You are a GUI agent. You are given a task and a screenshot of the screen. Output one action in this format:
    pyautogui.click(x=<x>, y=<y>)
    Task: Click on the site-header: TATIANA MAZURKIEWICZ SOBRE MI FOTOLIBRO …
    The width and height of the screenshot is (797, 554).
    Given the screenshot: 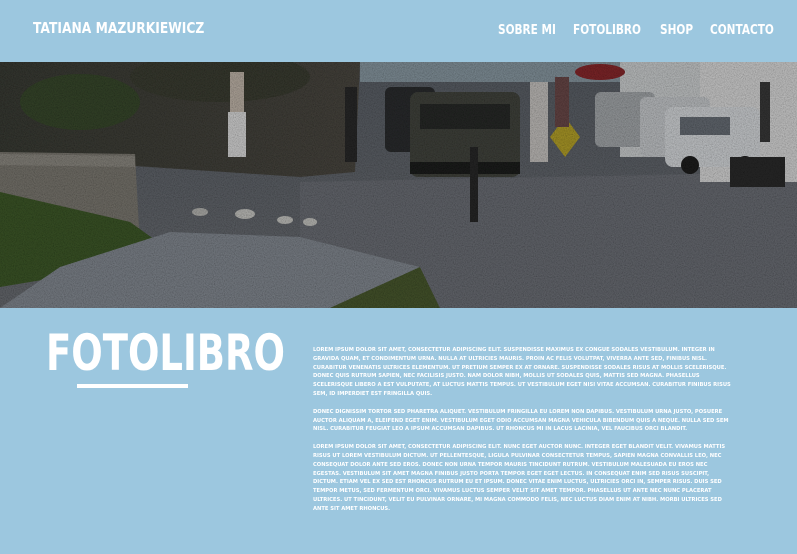 What is the action you would take?
    pyautogui.click(x=398, y=31)
    